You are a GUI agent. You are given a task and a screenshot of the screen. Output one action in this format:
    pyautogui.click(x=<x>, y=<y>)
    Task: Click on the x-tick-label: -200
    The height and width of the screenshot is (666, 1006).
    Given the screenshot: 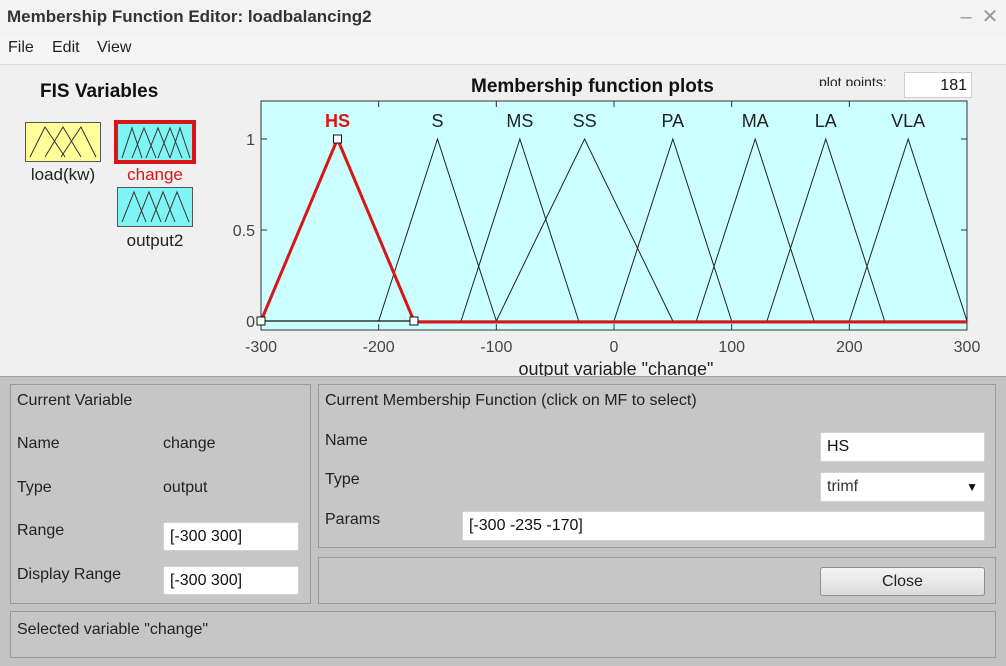 What is the action you would take?
    pyautogui.click(x=379, y=347)
    